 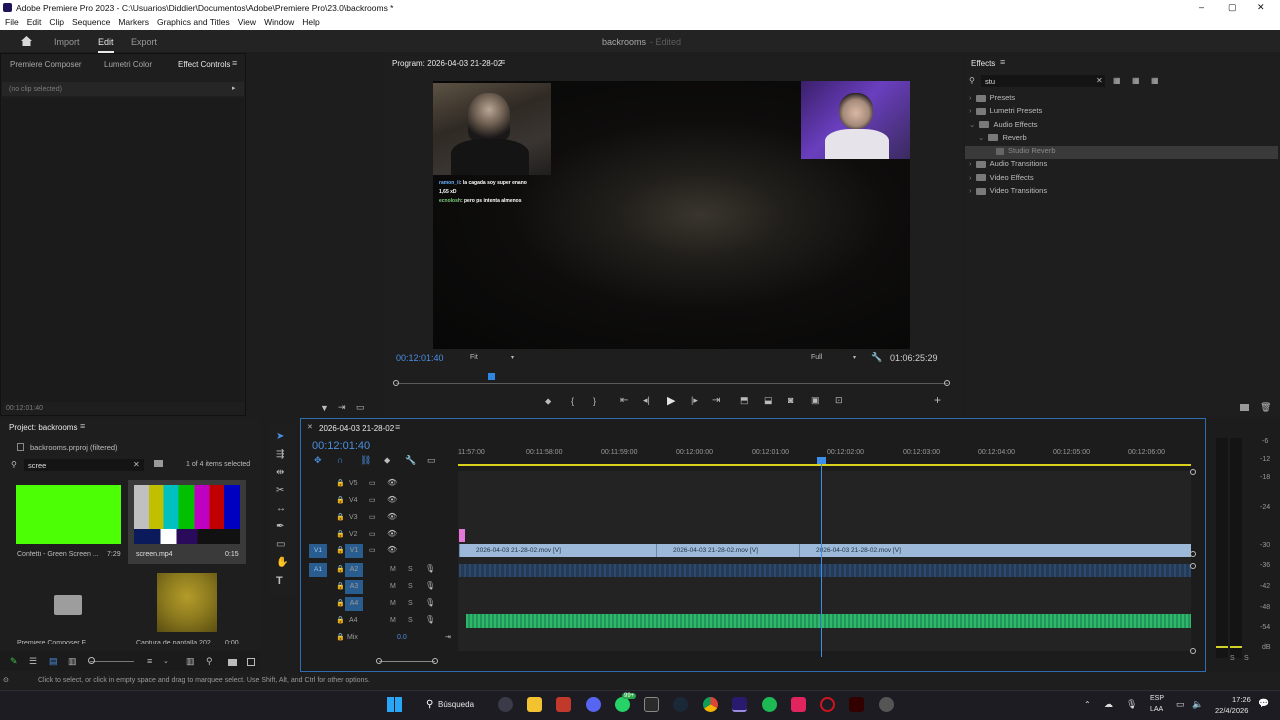 I want to click on tray-lang: ESP, so click(x=1157, y=698).